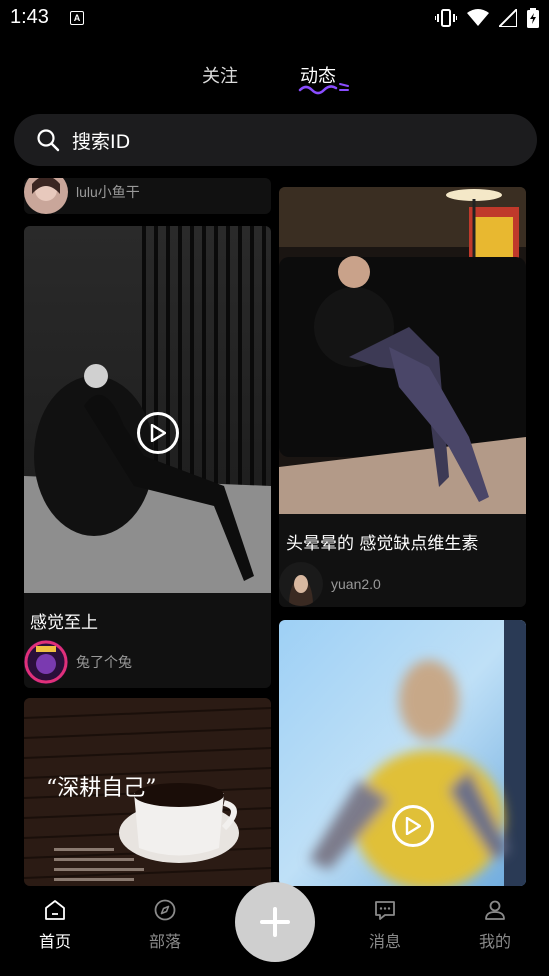 The image size is (549, 976). What do you see at coordinates (274, 79) in the screenshot?
I see `top-tabs: 关注 动态` at bounding box center [274, 79].